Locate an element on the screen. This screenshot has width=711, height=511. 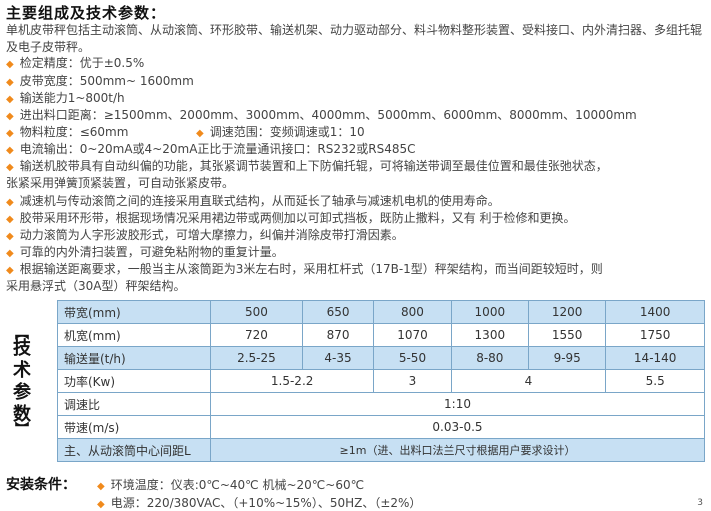
install-temperature: ◆ 环境温度：仪表:0℃~40℃ 机械~20℃~60℃ is located at coordinates (231, 485).